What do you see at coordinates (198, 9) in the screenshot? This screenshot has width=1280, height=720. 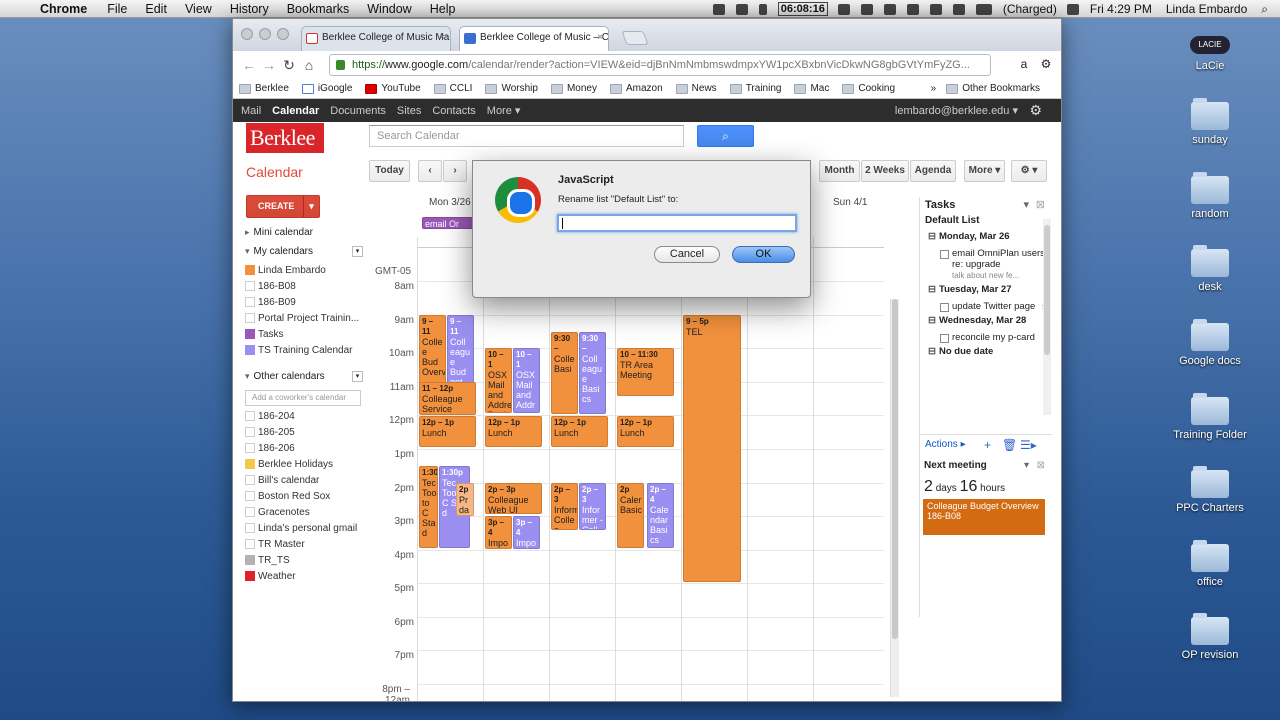 I see `menu-view: View` at bounding box center [198, 9].